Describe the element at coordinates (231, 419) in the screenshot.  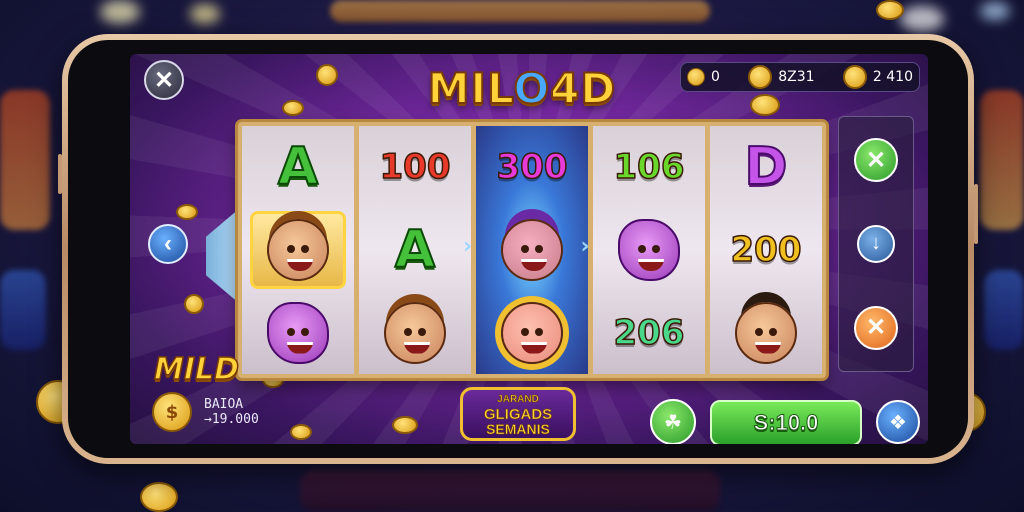
I see `balance-amount: →19.000` at that location.